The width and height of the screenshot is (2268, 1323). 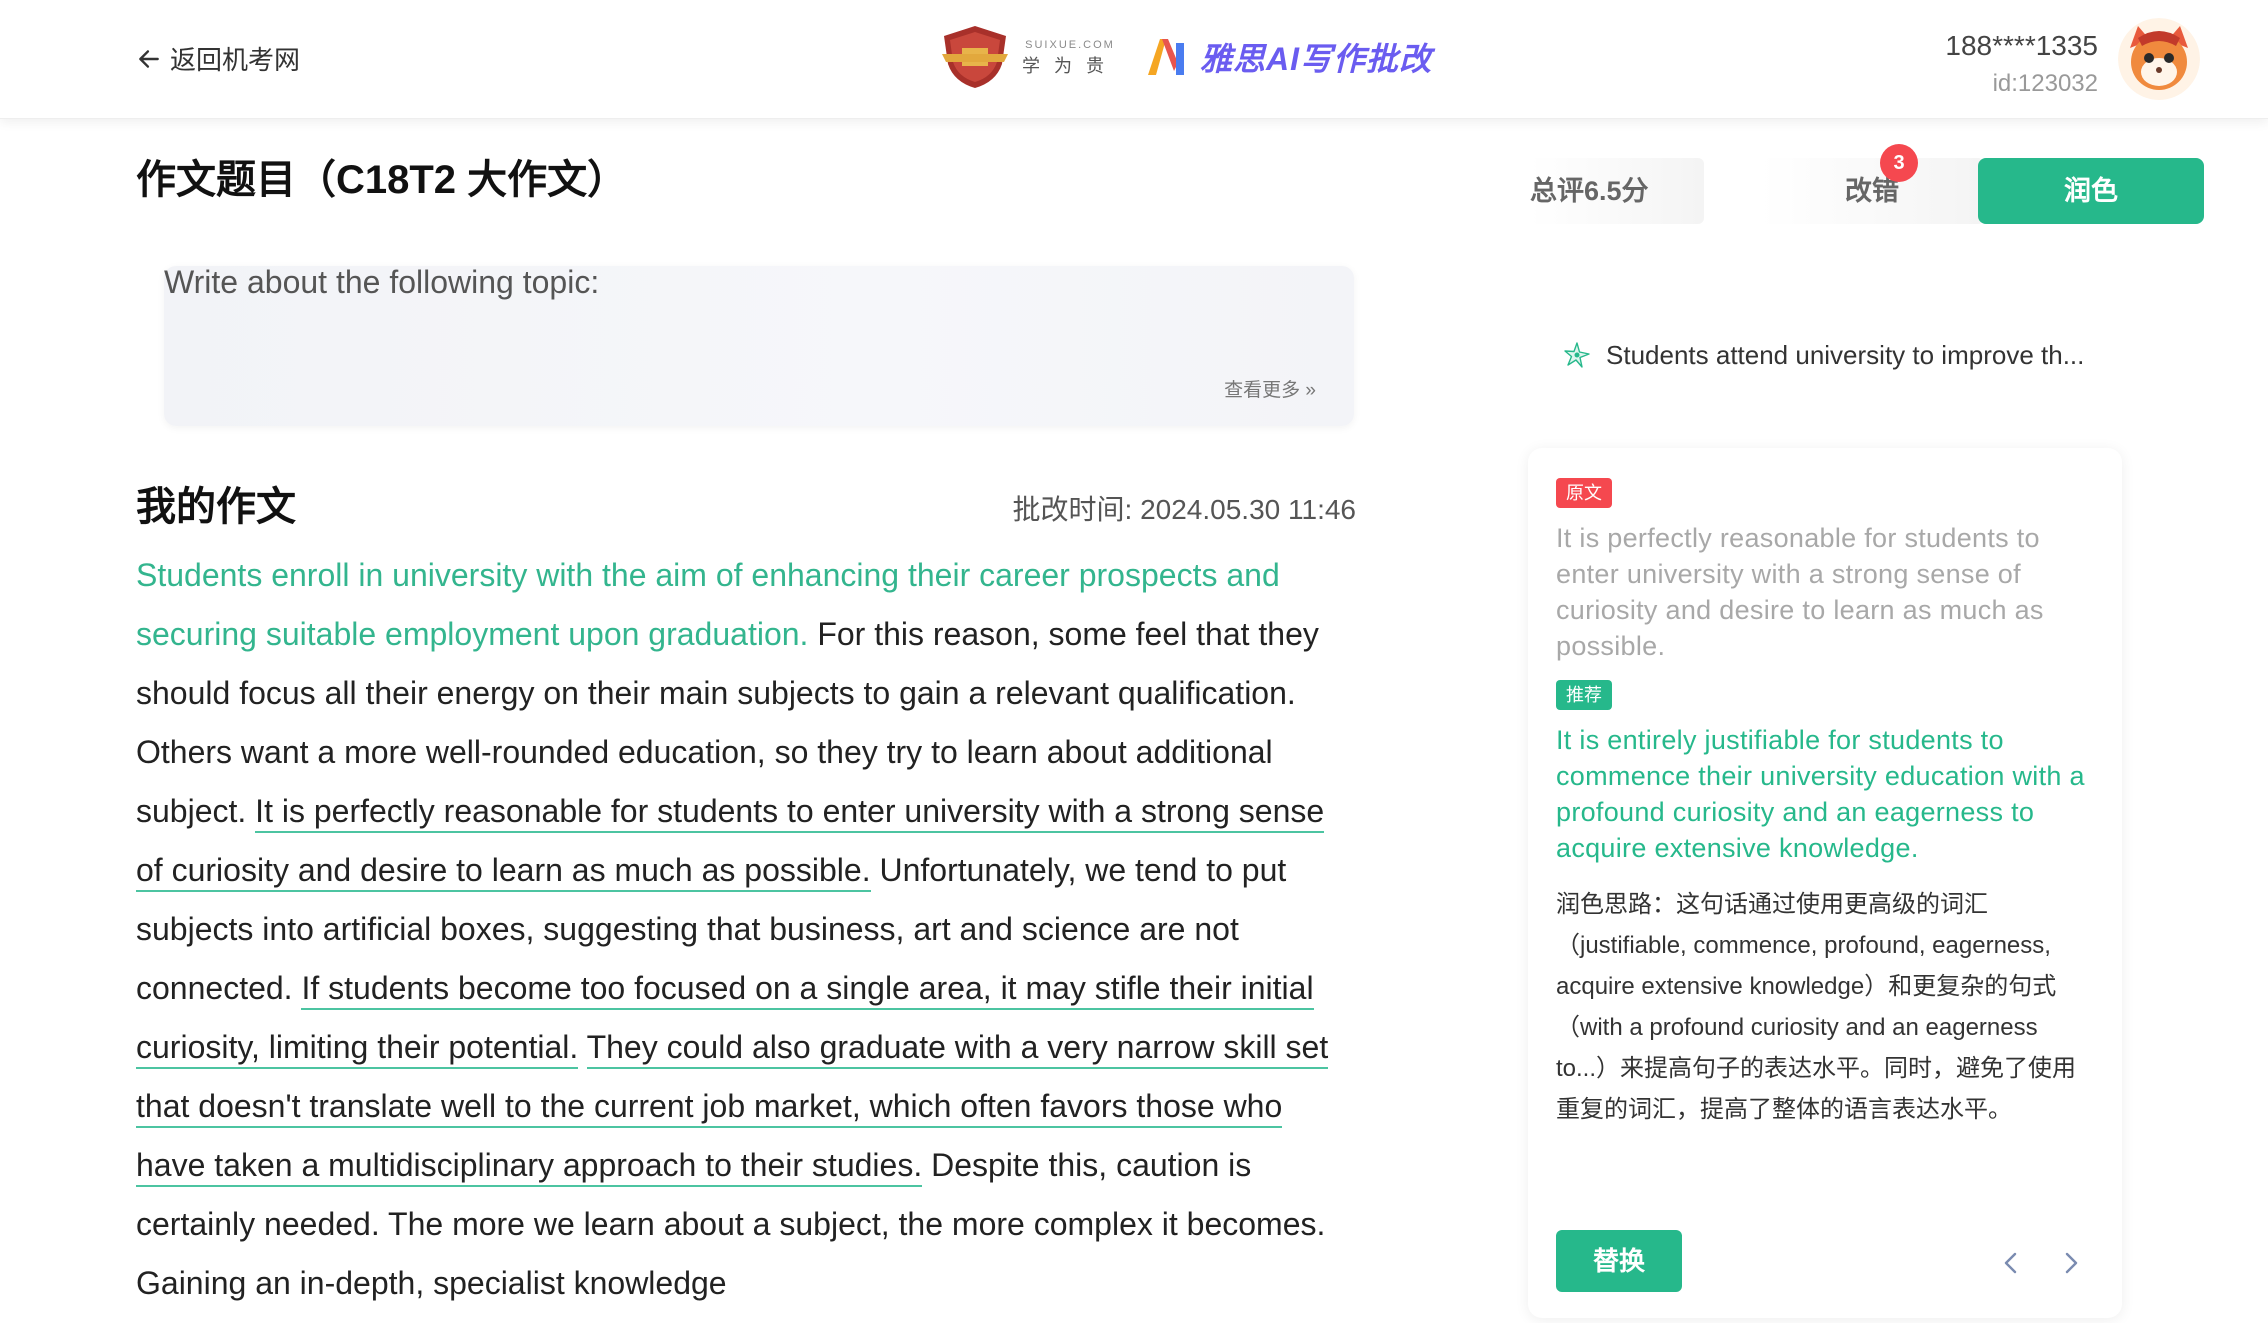 What do you see at coordinates (382, 180) in the screenshot?
I see `page-title: 作文题目（C18T2 大作文）` at bounding box center [382, 180].